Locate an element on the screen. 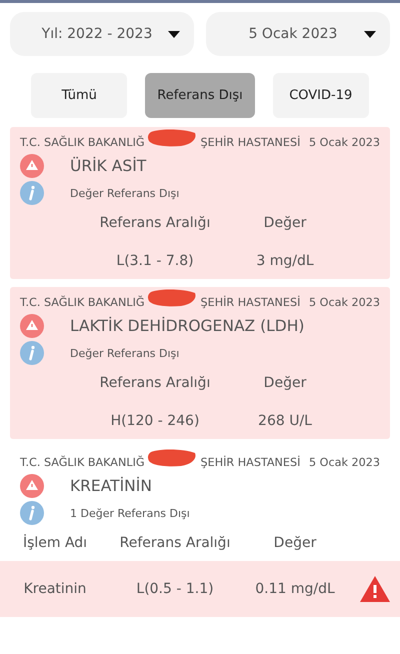  table-cell-text: L(0.5 - 1.1) is located at coordinates (175, 589).